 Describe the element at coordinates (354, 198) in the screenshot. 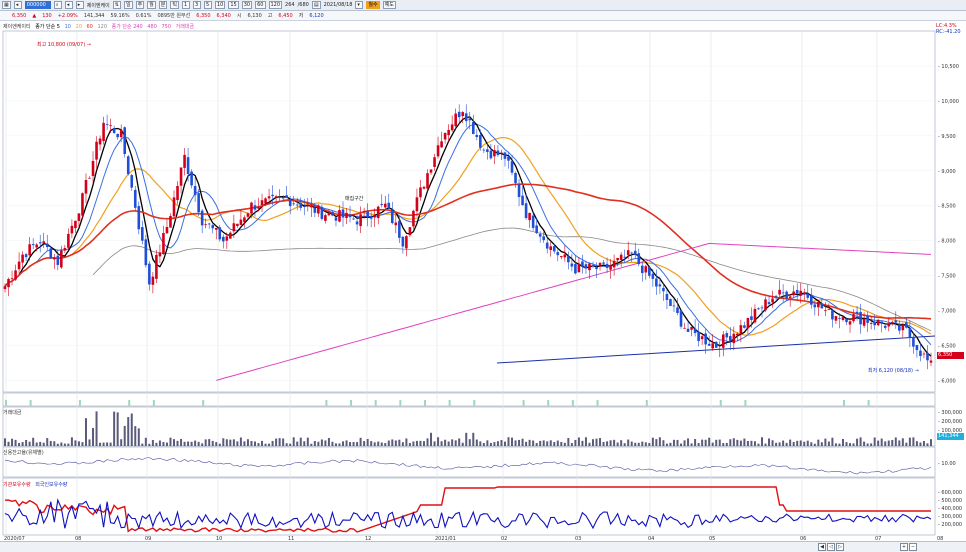

I see `mid-note: 매집구간` at that location.